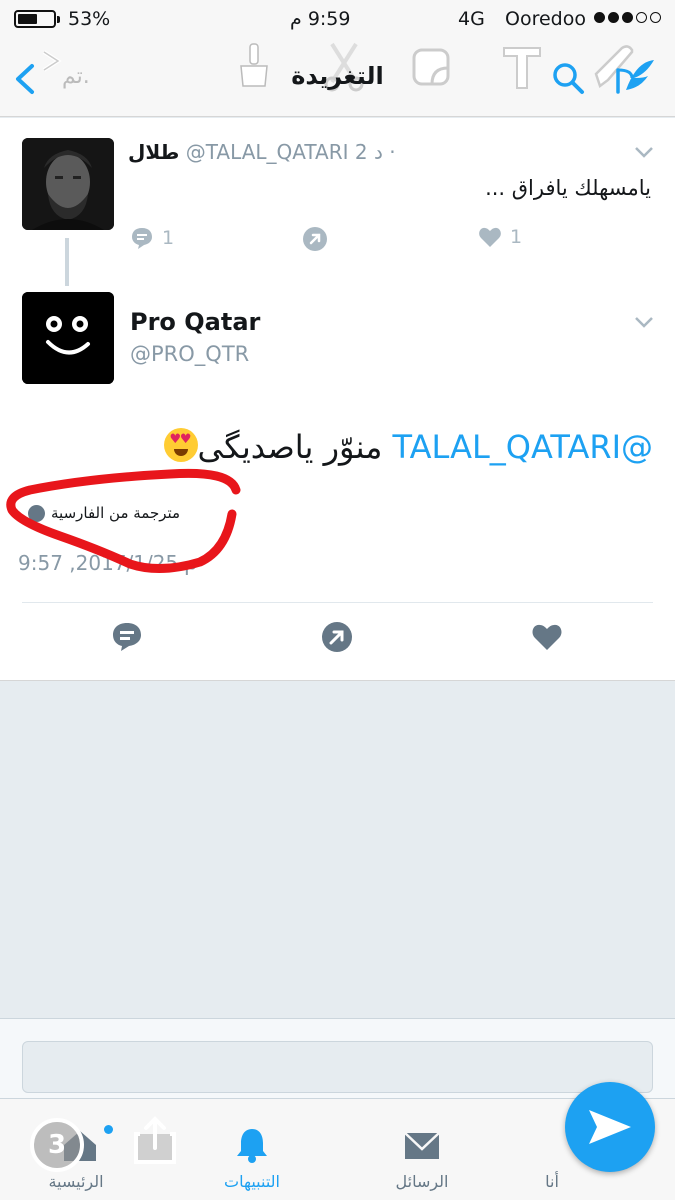 This screenshot has height=1200, width=675. What do you see at coordinates (189, 354) in the screenshot?
I see `tweet2-handle: @PRO_QTR` at bounding box center [189, 354].